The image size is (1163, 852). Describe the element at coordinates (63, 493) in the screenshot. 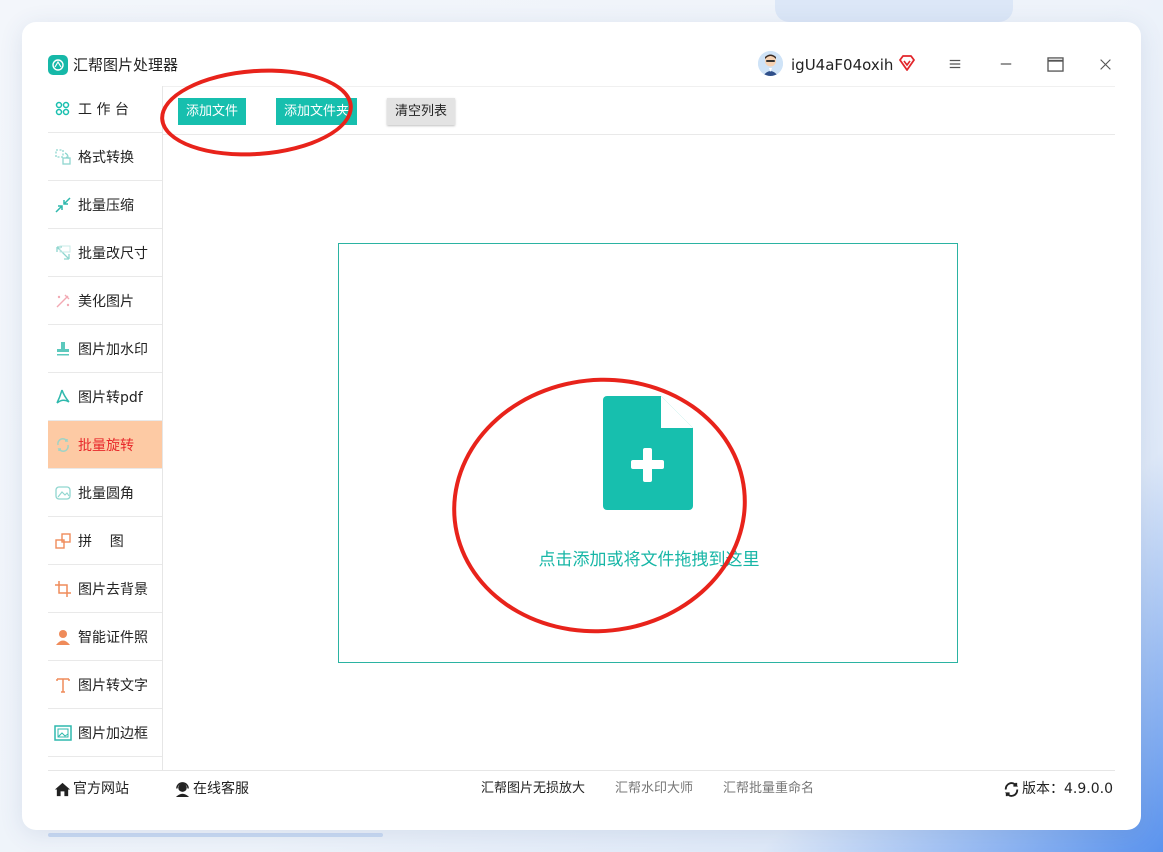

I see `round-corner-icon` at that location.